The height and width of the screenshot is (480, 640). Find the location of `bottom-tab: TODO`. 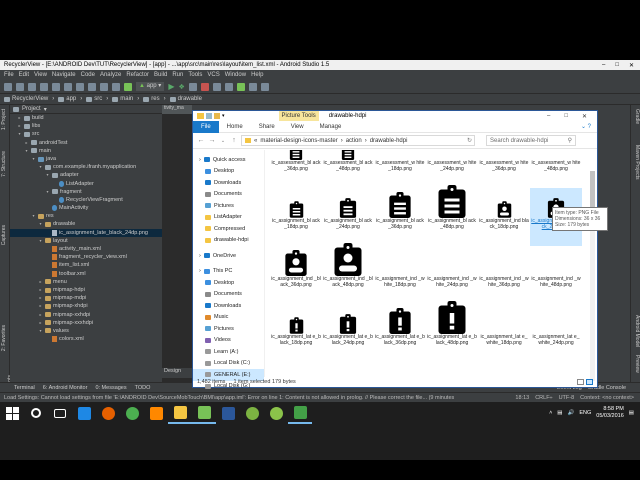

bottom-tab: TODO is located at coordinates (143, 388).